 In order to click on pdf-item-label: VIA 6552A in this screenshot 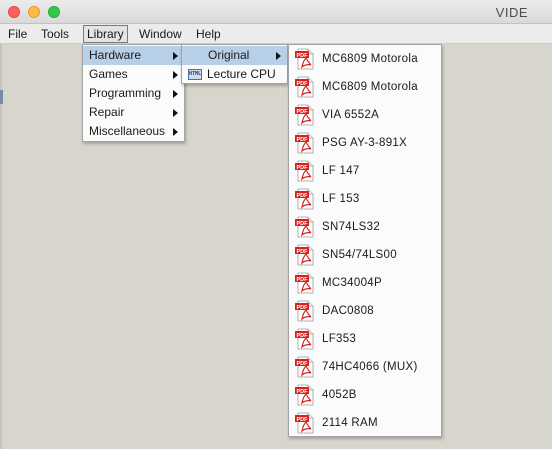, I will do `click(351, 115)`.